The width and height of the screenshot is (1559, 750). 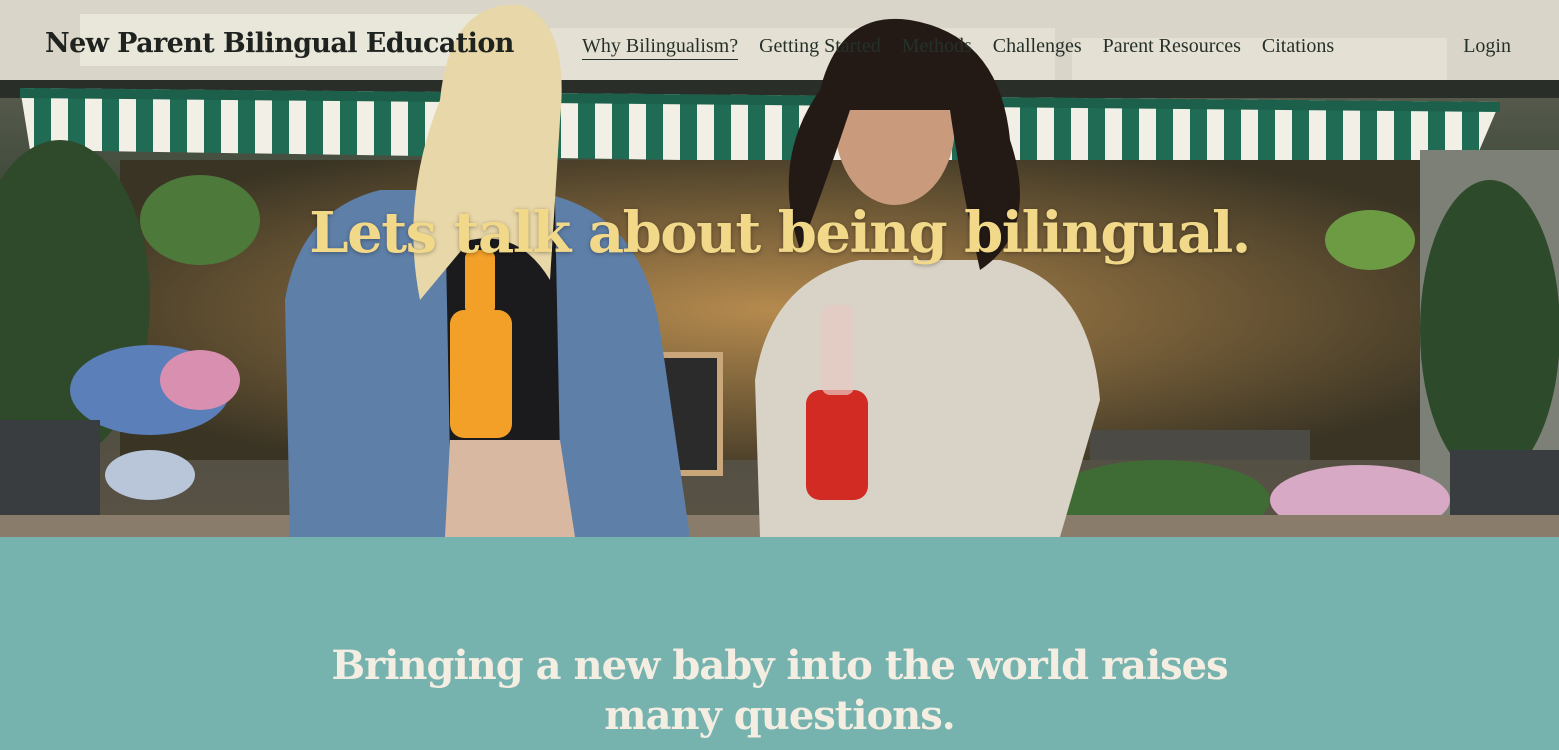 What do you see at coordinates (820, 47) in the screenshot?
I see `nav-link-getting-started: Getting Started` at bounding box center [820, 47].